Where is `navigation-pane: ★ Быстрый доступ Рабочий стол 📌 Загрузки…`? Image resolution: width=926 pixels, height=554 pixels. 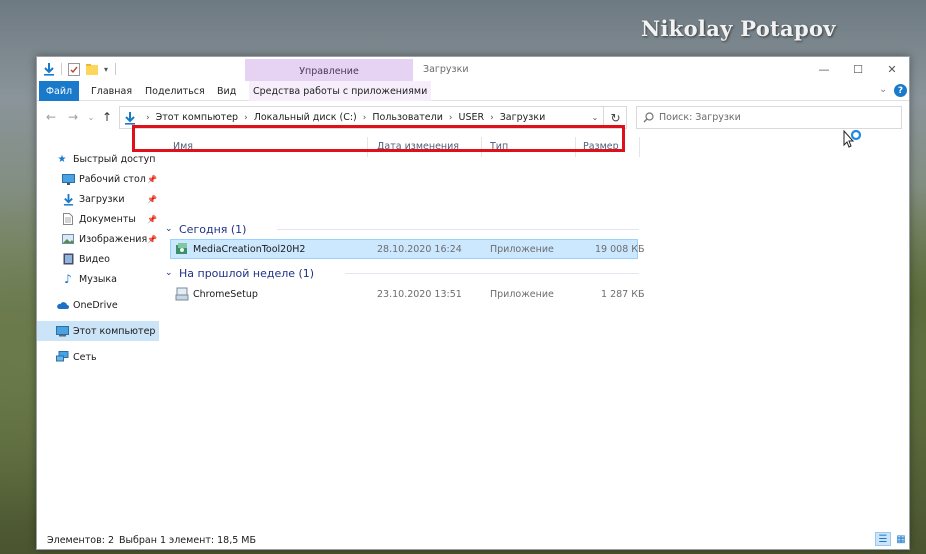
navigation-pane: ★ Быстрый доступ Рабочий стол 📌 Загрузки… is located at coordinates (99, 333).